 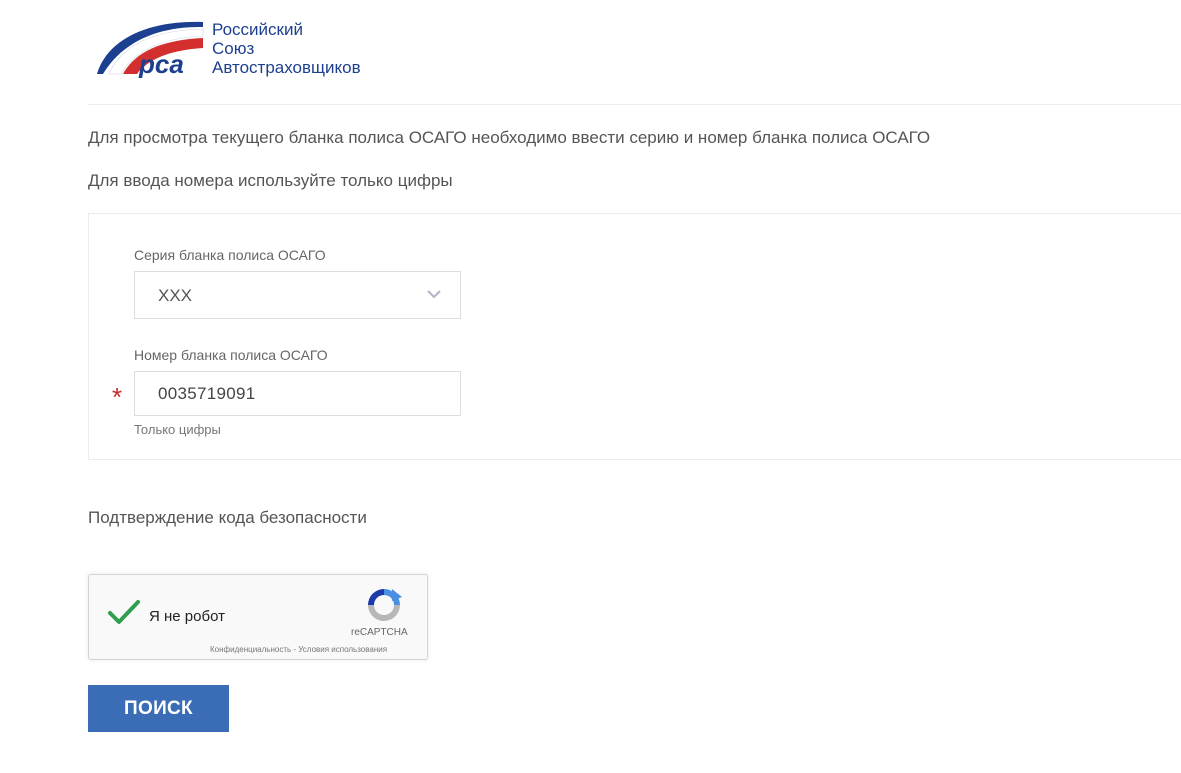 I want to click on recaptcha-logo-icon, so click(x=385, y=605).